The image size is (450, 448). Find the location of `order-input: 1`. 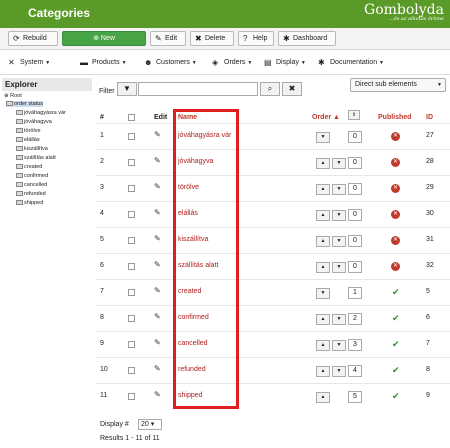

order-input: 1 is located at coordinates (355, 293).